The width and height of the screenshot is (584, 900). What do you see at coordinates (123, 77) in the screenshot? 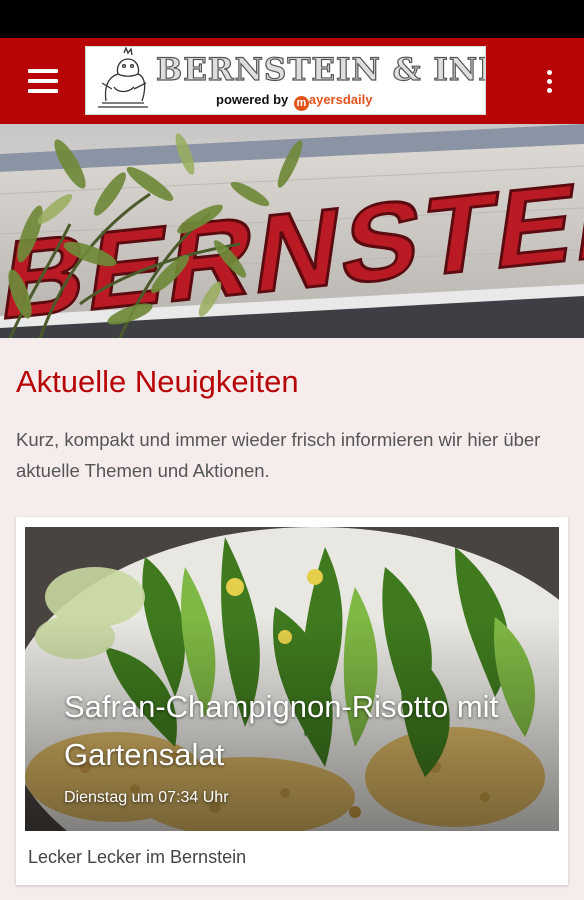
I see `lion-crest-icon` at bounding box center [123, 77].